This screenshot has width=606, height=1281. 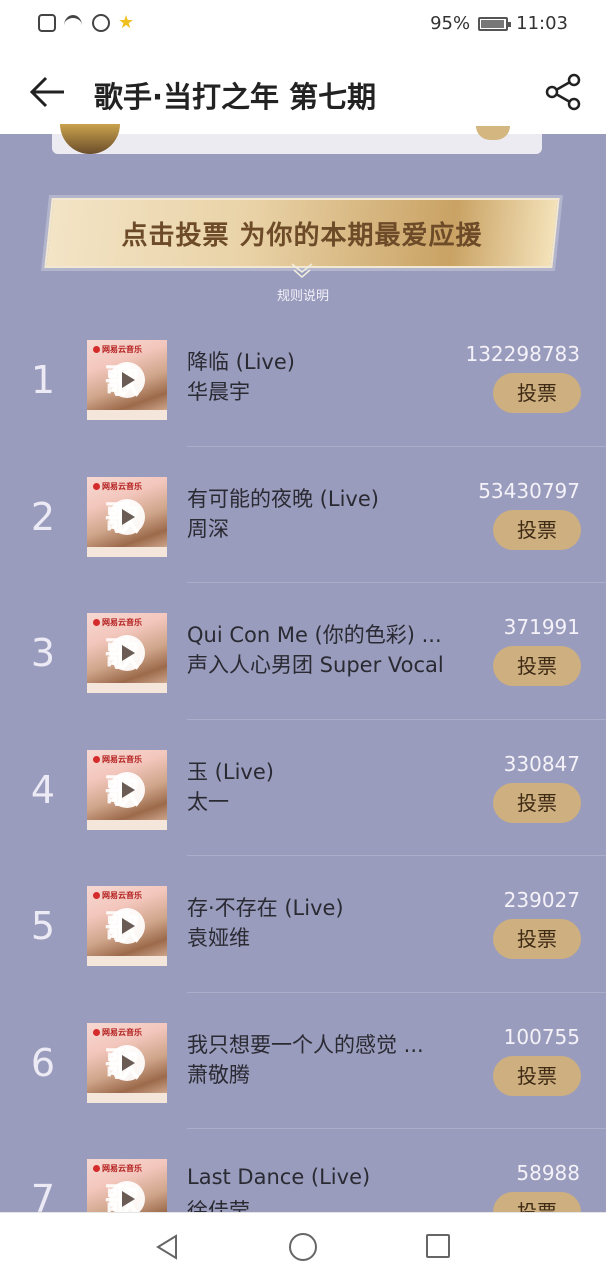 What do you see at coordinates (43, 1062) in the screenshot?
I see `rank-number: 6` at bounding box center [43, 1062].